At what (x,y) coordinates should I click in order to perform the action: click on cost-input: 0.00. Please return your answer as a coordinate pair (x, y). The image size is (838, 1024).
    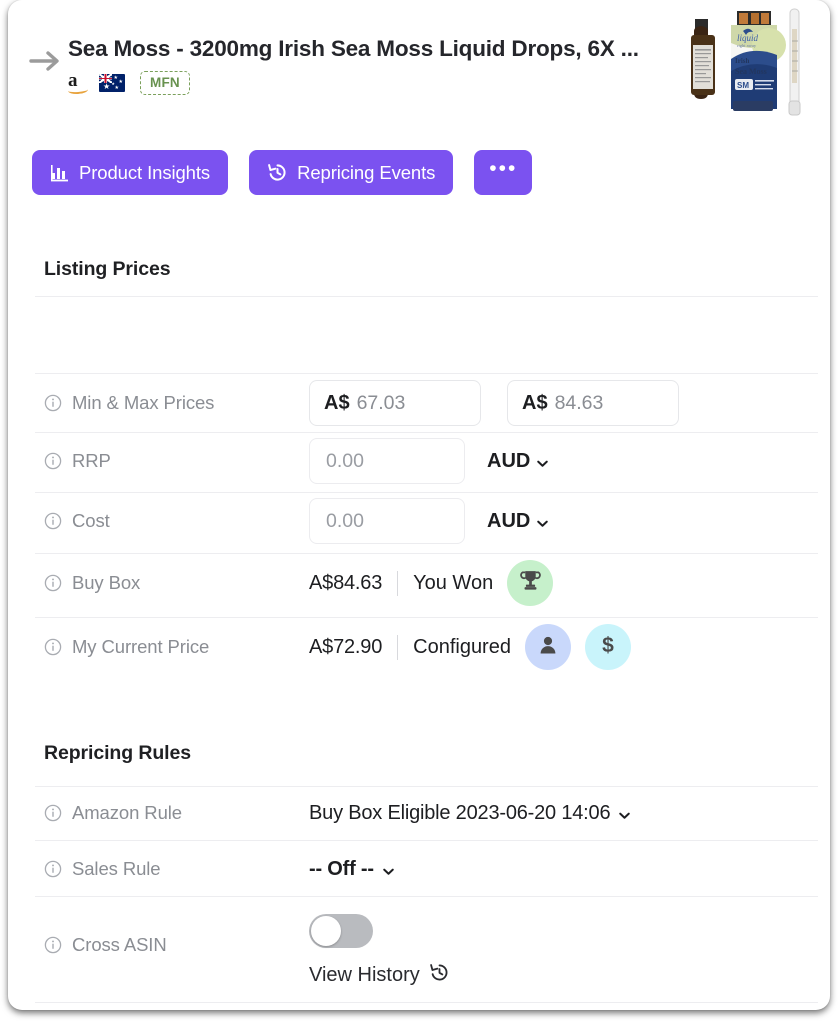
    Looking at the image, I should click on (387, 521).